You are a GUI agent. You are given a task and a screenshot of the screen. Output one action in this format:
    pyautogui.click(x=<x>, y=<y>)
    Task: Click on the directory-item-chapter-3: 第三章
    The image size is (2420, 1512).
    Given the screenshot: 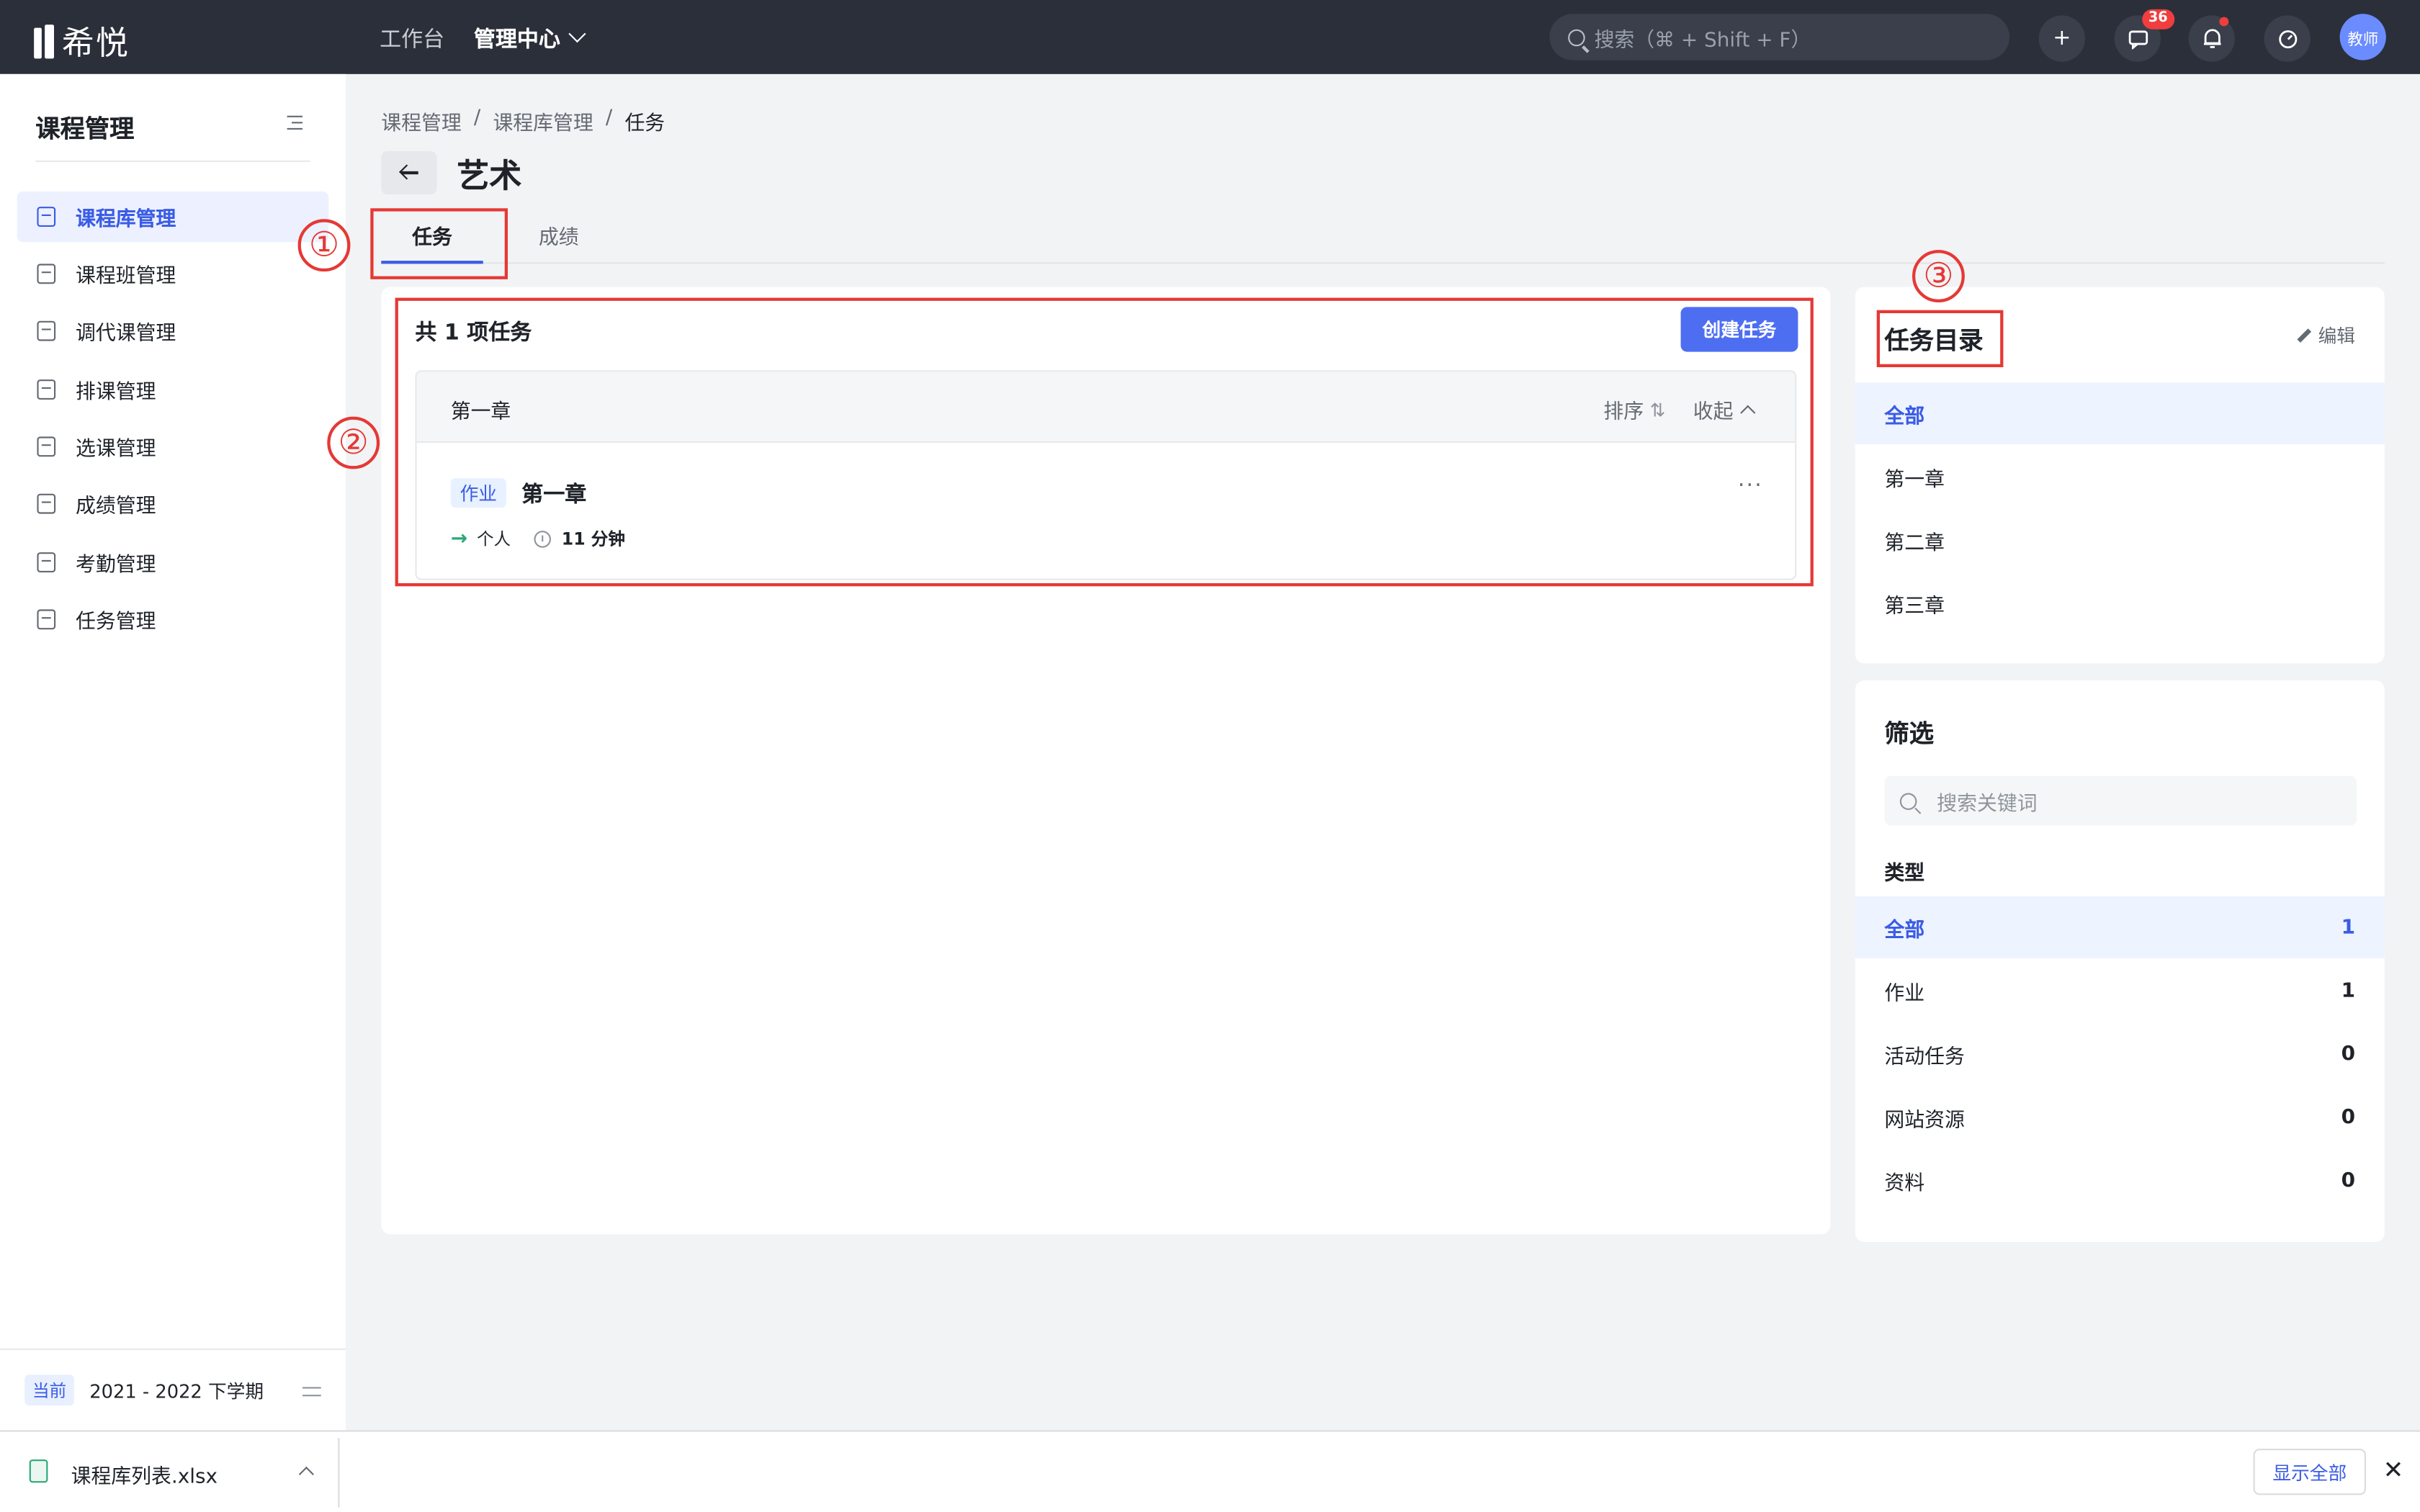 What is the action you would take?
    pyautogui.click(x=2120, y=603)
    